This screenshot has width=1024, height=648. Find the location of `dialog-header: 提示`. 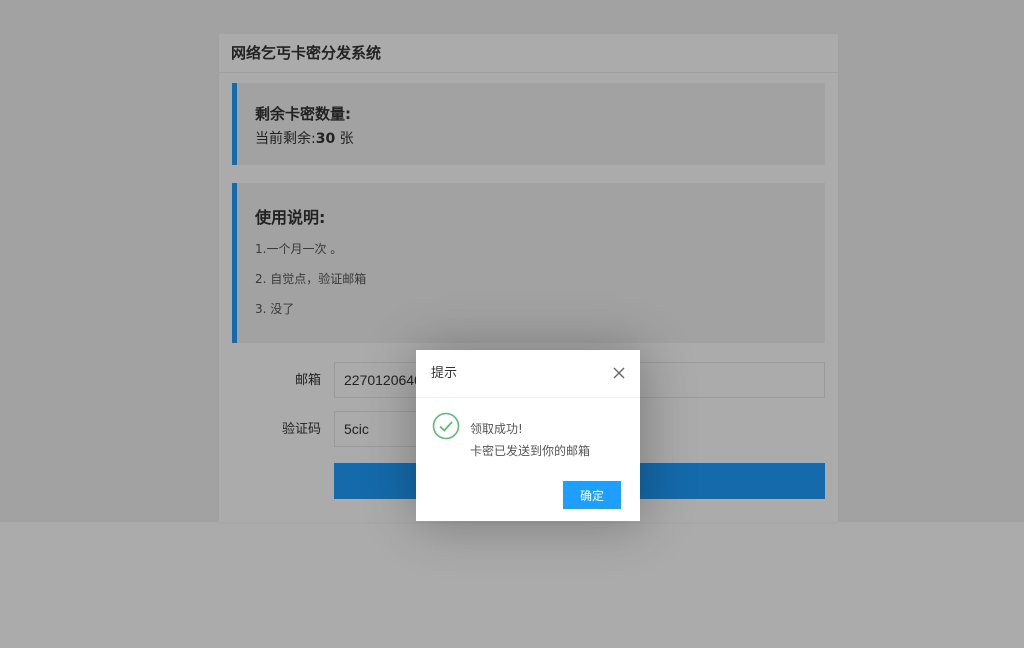

dialog-header: 提示 is located at coordinates (528, 374).